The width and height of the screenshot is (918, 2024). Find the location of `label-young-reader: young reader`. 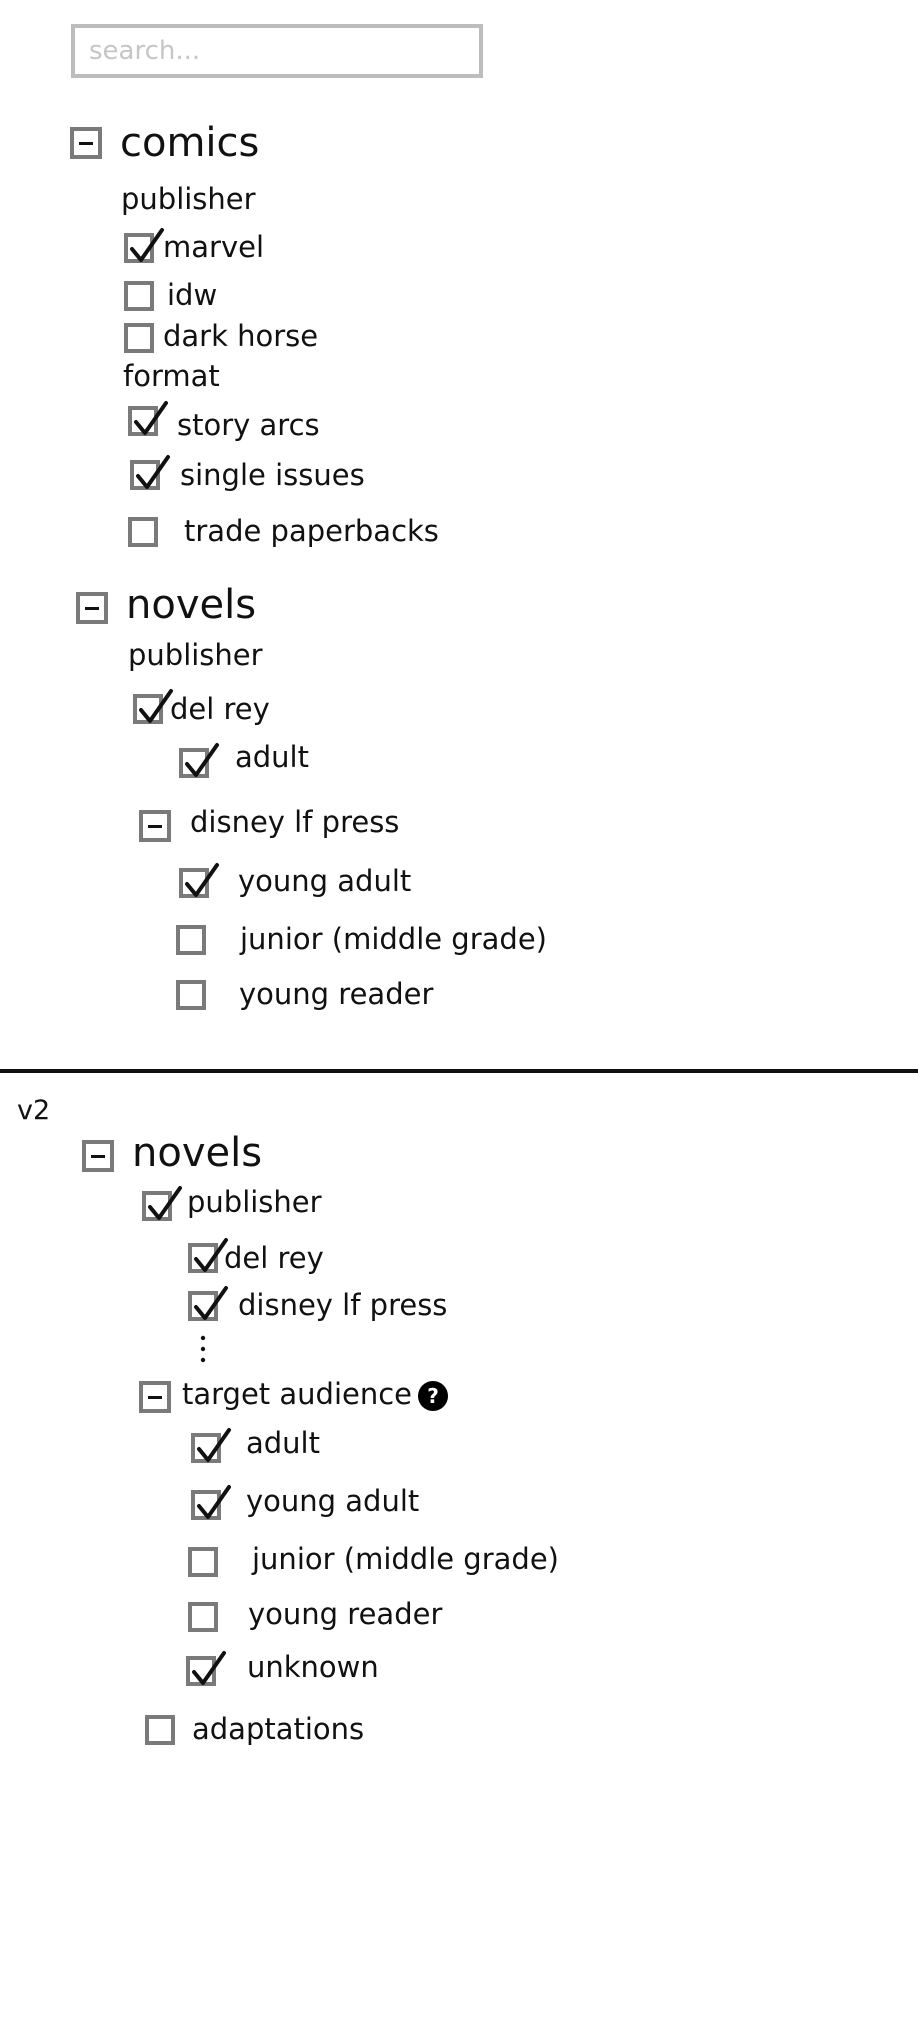

label-young-reader: young reader is located at coordinates (336, 994).